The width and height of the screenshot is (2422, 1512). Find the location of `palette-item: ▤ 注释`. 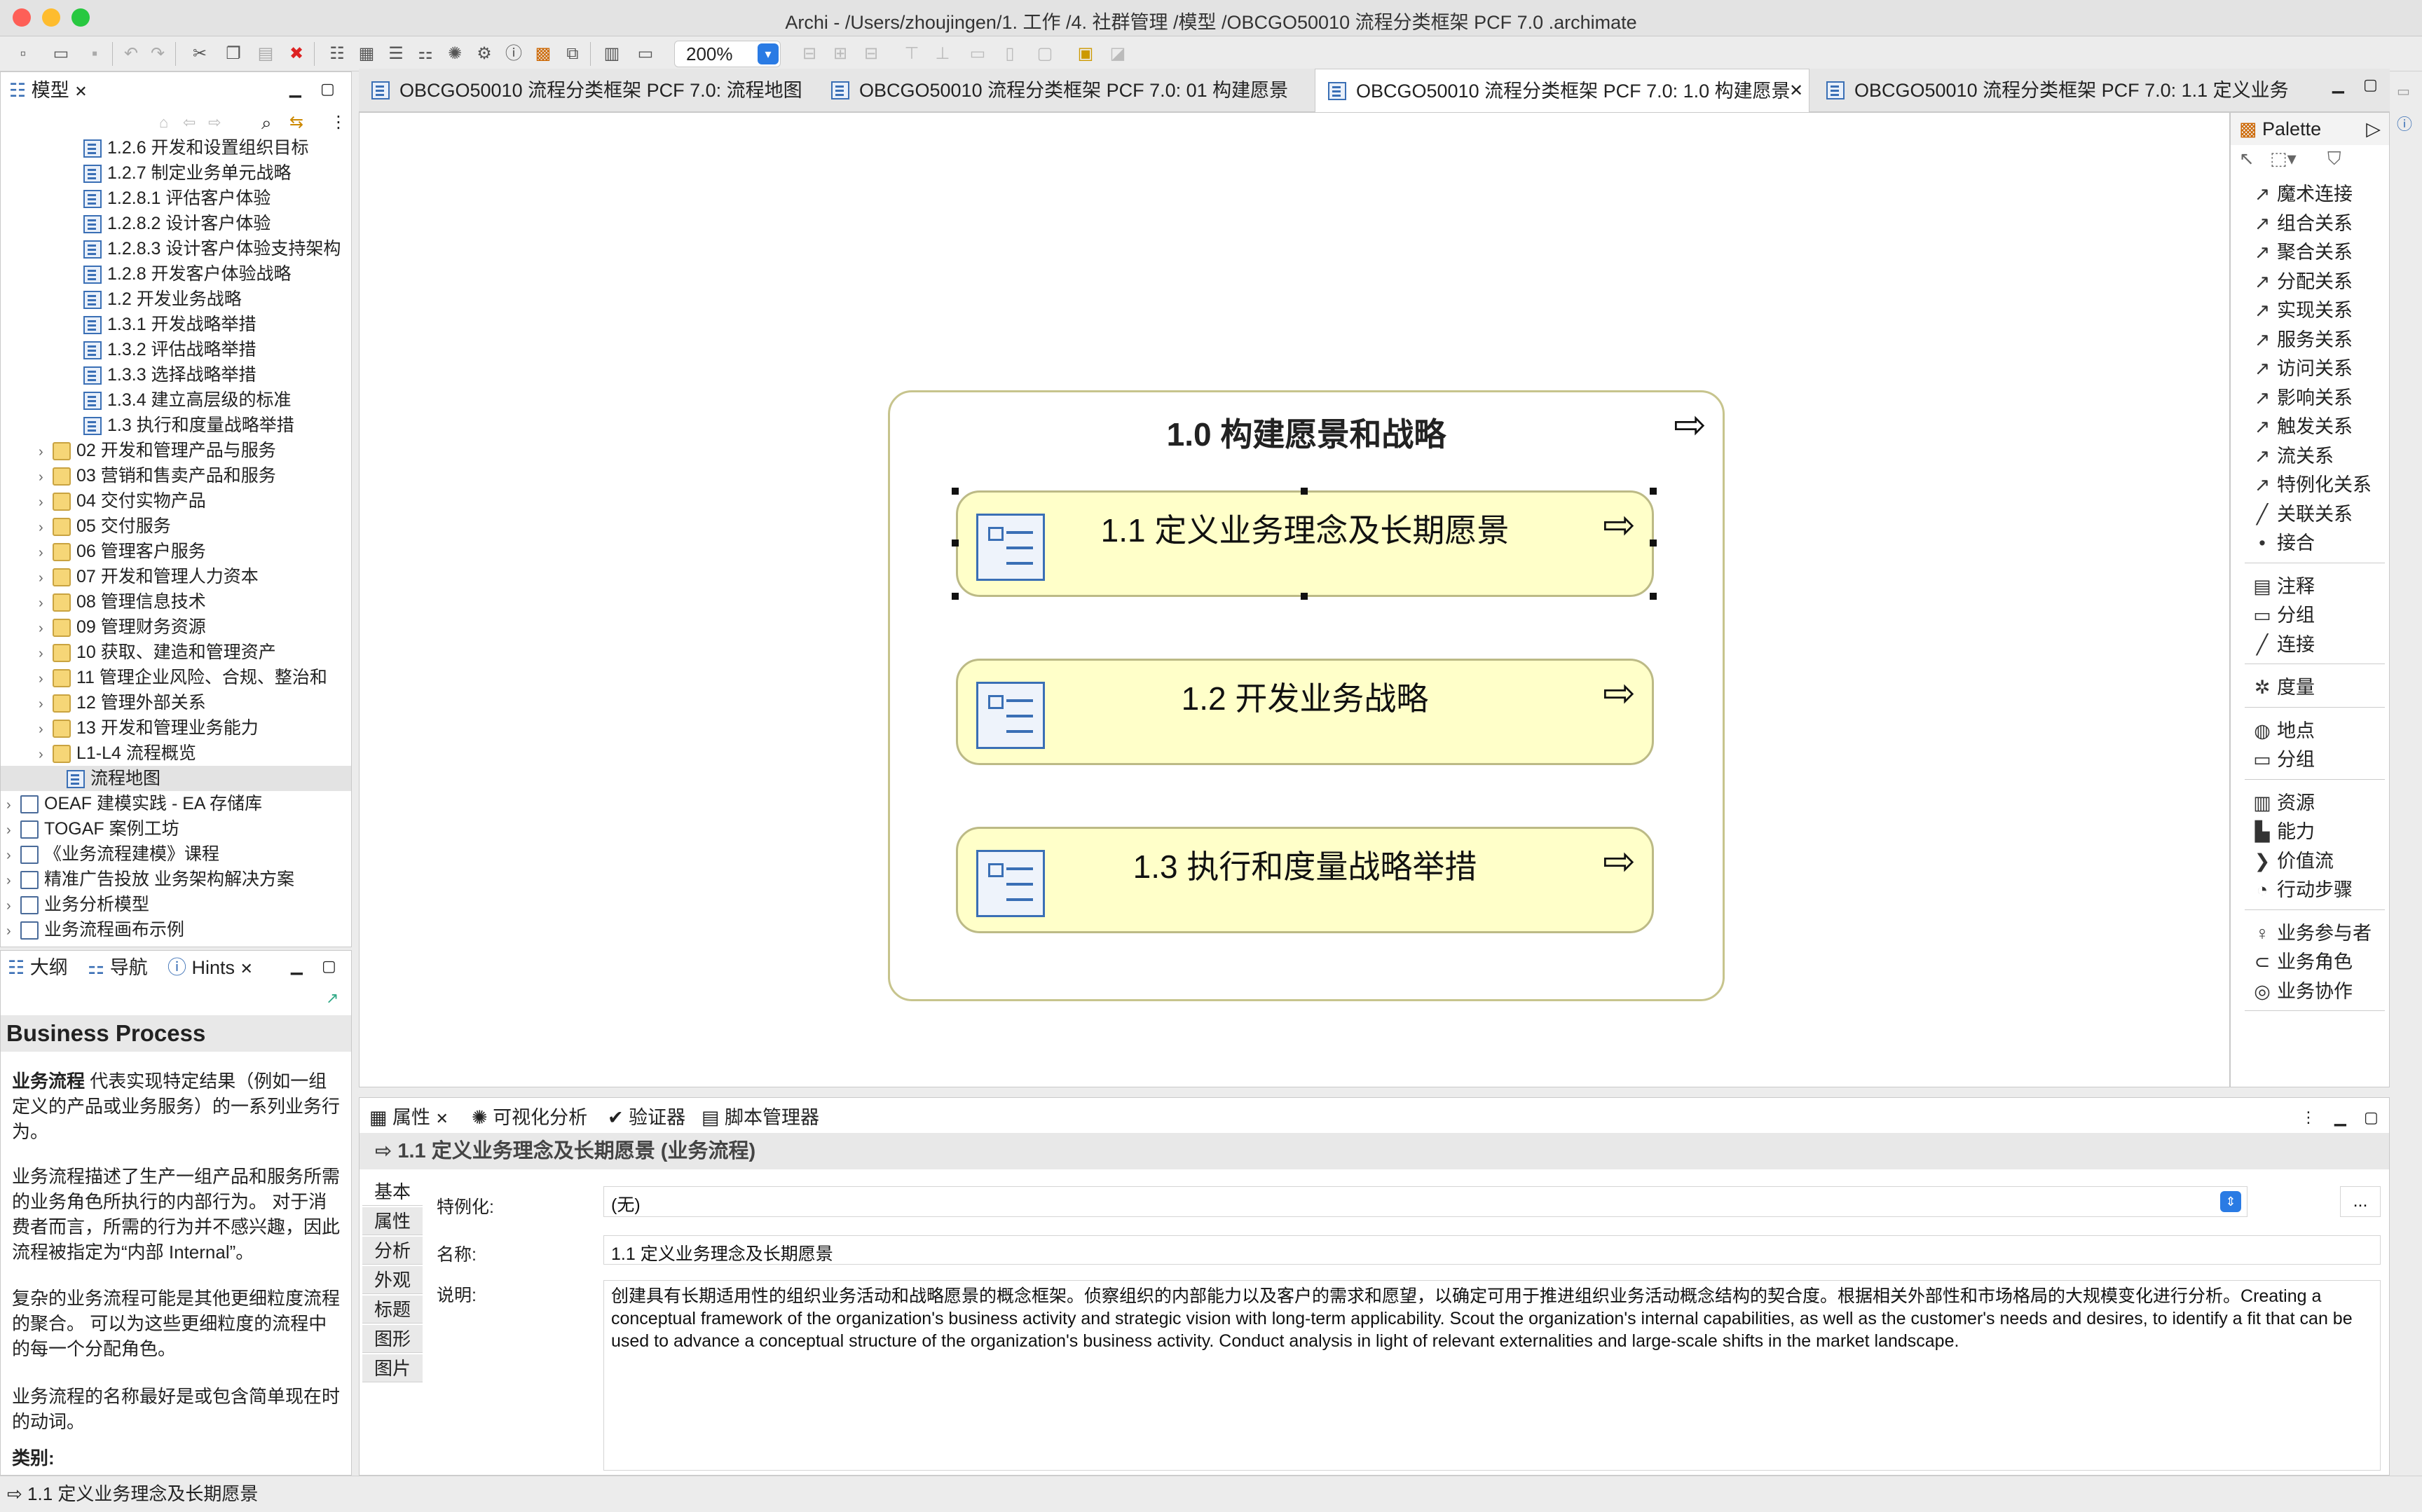

palette-item: ▤ 注释 is located at coordinates (2284, 586).